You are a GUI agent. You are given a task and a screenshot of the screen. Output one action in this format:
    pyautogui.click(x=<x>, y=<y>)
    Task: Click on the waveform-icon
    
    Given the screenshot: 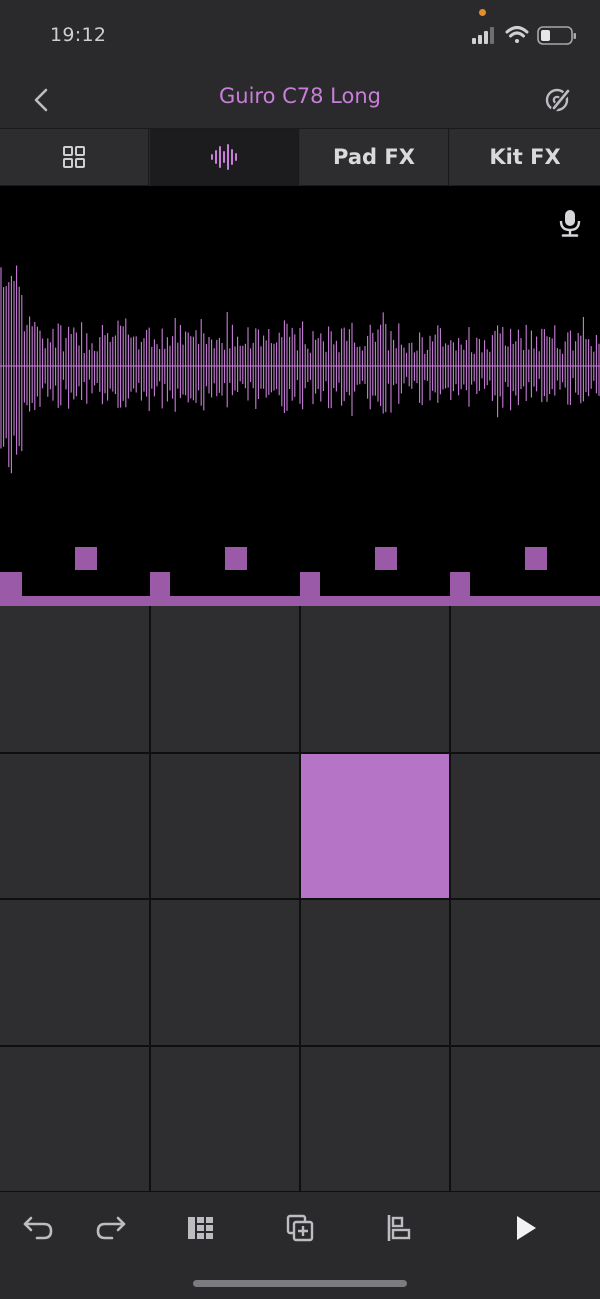 What is the action you would take?
    pyautogui.click(x=224, y=157)
    